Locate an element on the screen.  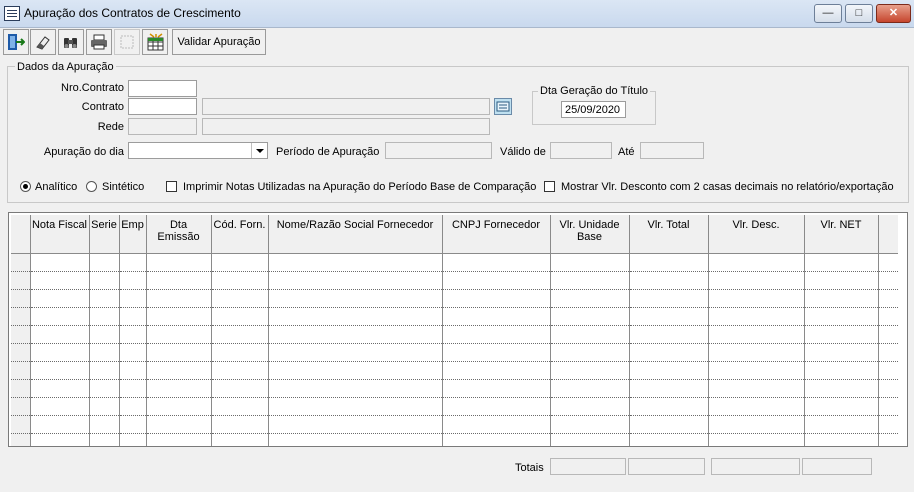
col-vlr-unidade-base: Vlr. Unidade Base is located at coordinates (590, 234).